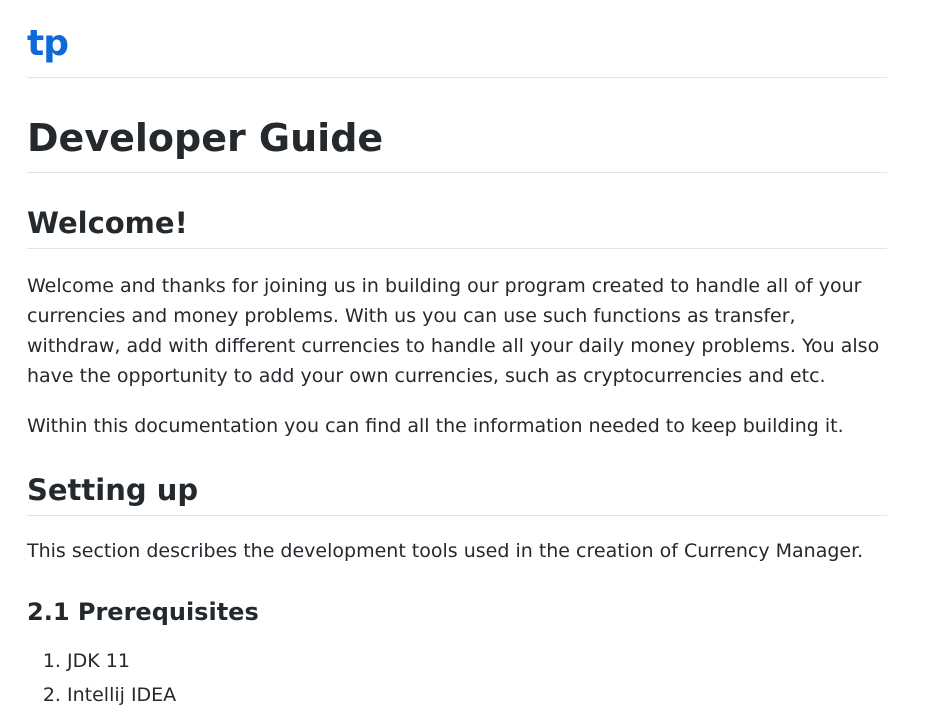 This screenshot has width=941, height=714. Describe the element at coordinates (457, 493) in the screenshot. I see `setting-up-heading: Setting up` at that location.